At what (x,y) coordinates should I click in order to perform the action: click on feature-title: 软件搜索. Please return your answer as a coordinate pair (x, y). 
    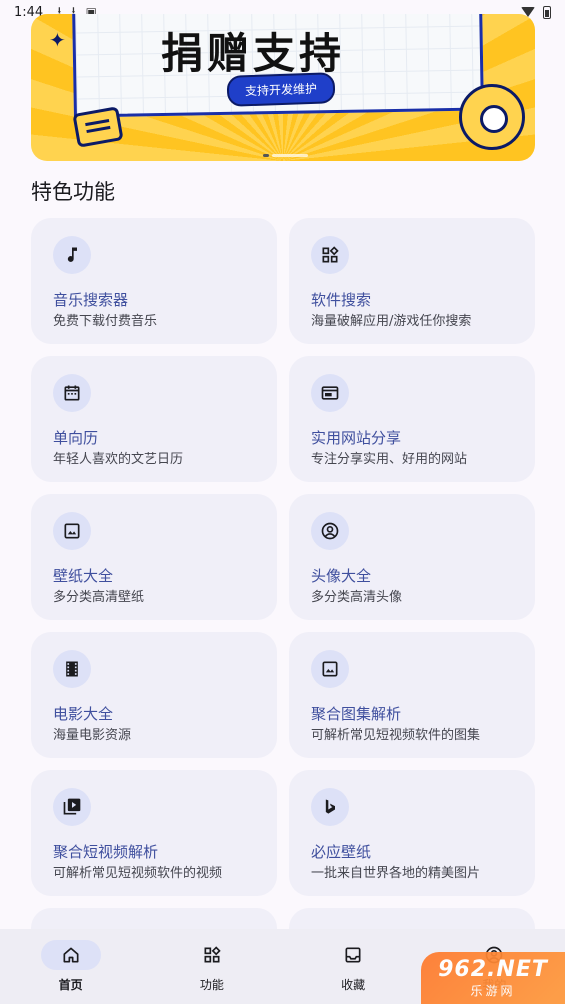
    Looking at the image, I should click on (341, 300).